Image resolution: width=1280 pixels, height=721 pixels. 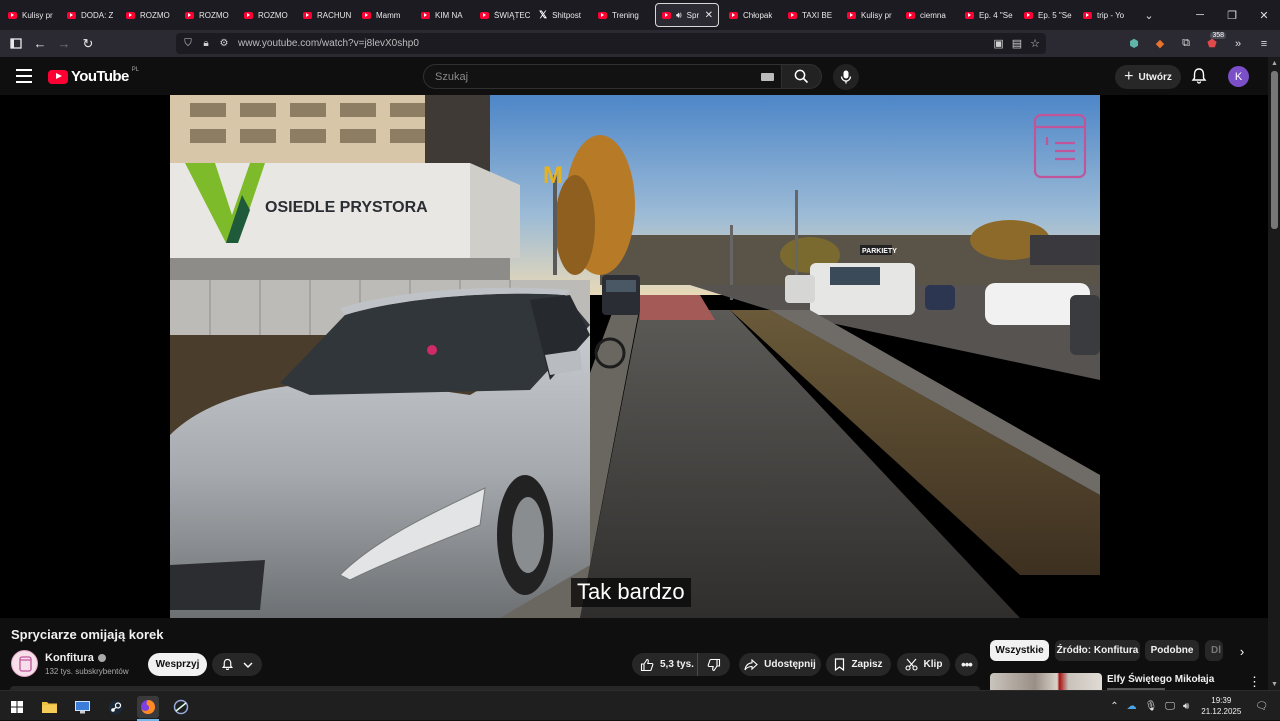 I want to click on permissions-icon: ⚙, so click(x=224, y=43).